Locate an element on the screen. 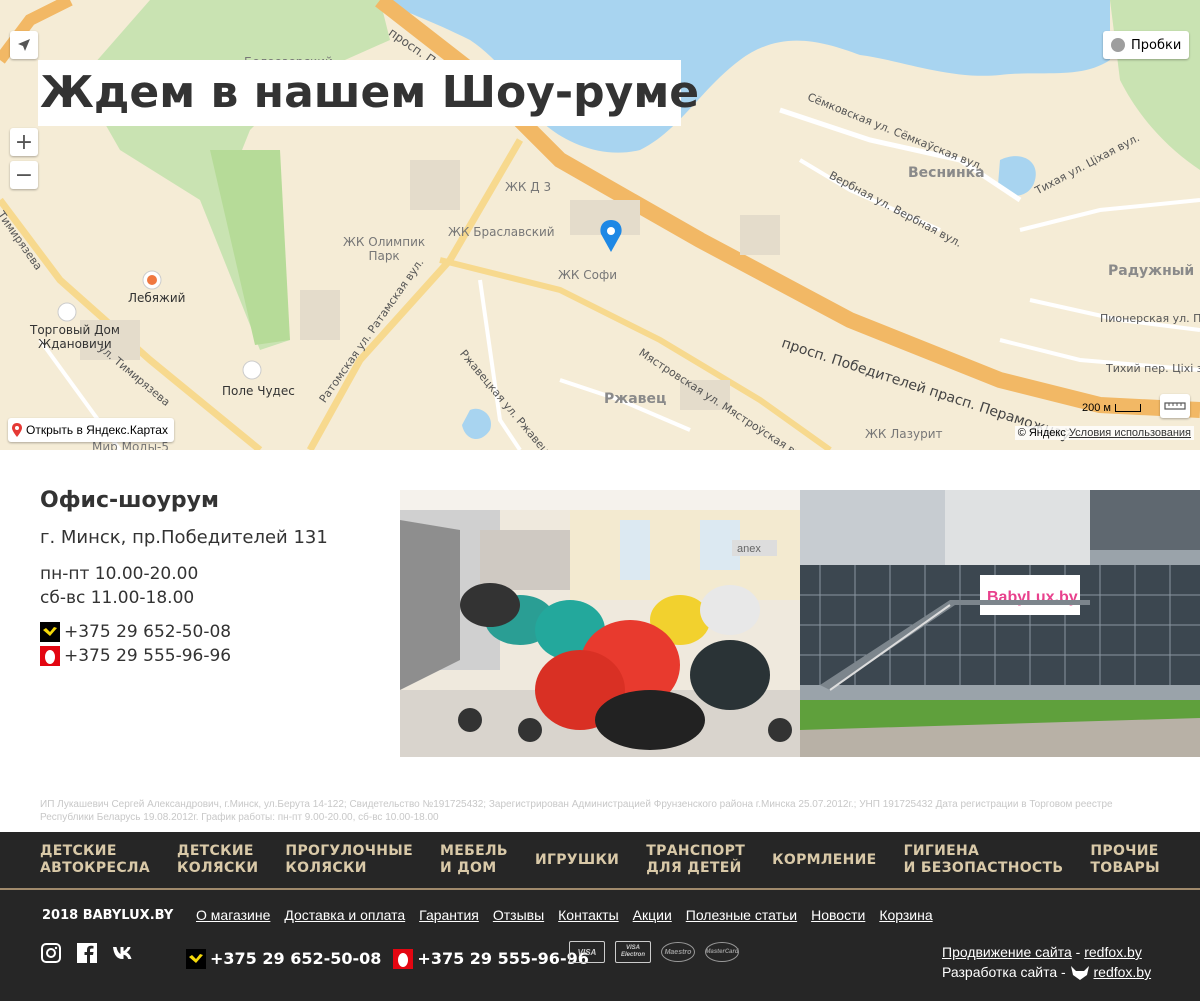 The height and width of the screenshot is (1001, 1200). plus-icon: + is located at coordinates (24, 142).